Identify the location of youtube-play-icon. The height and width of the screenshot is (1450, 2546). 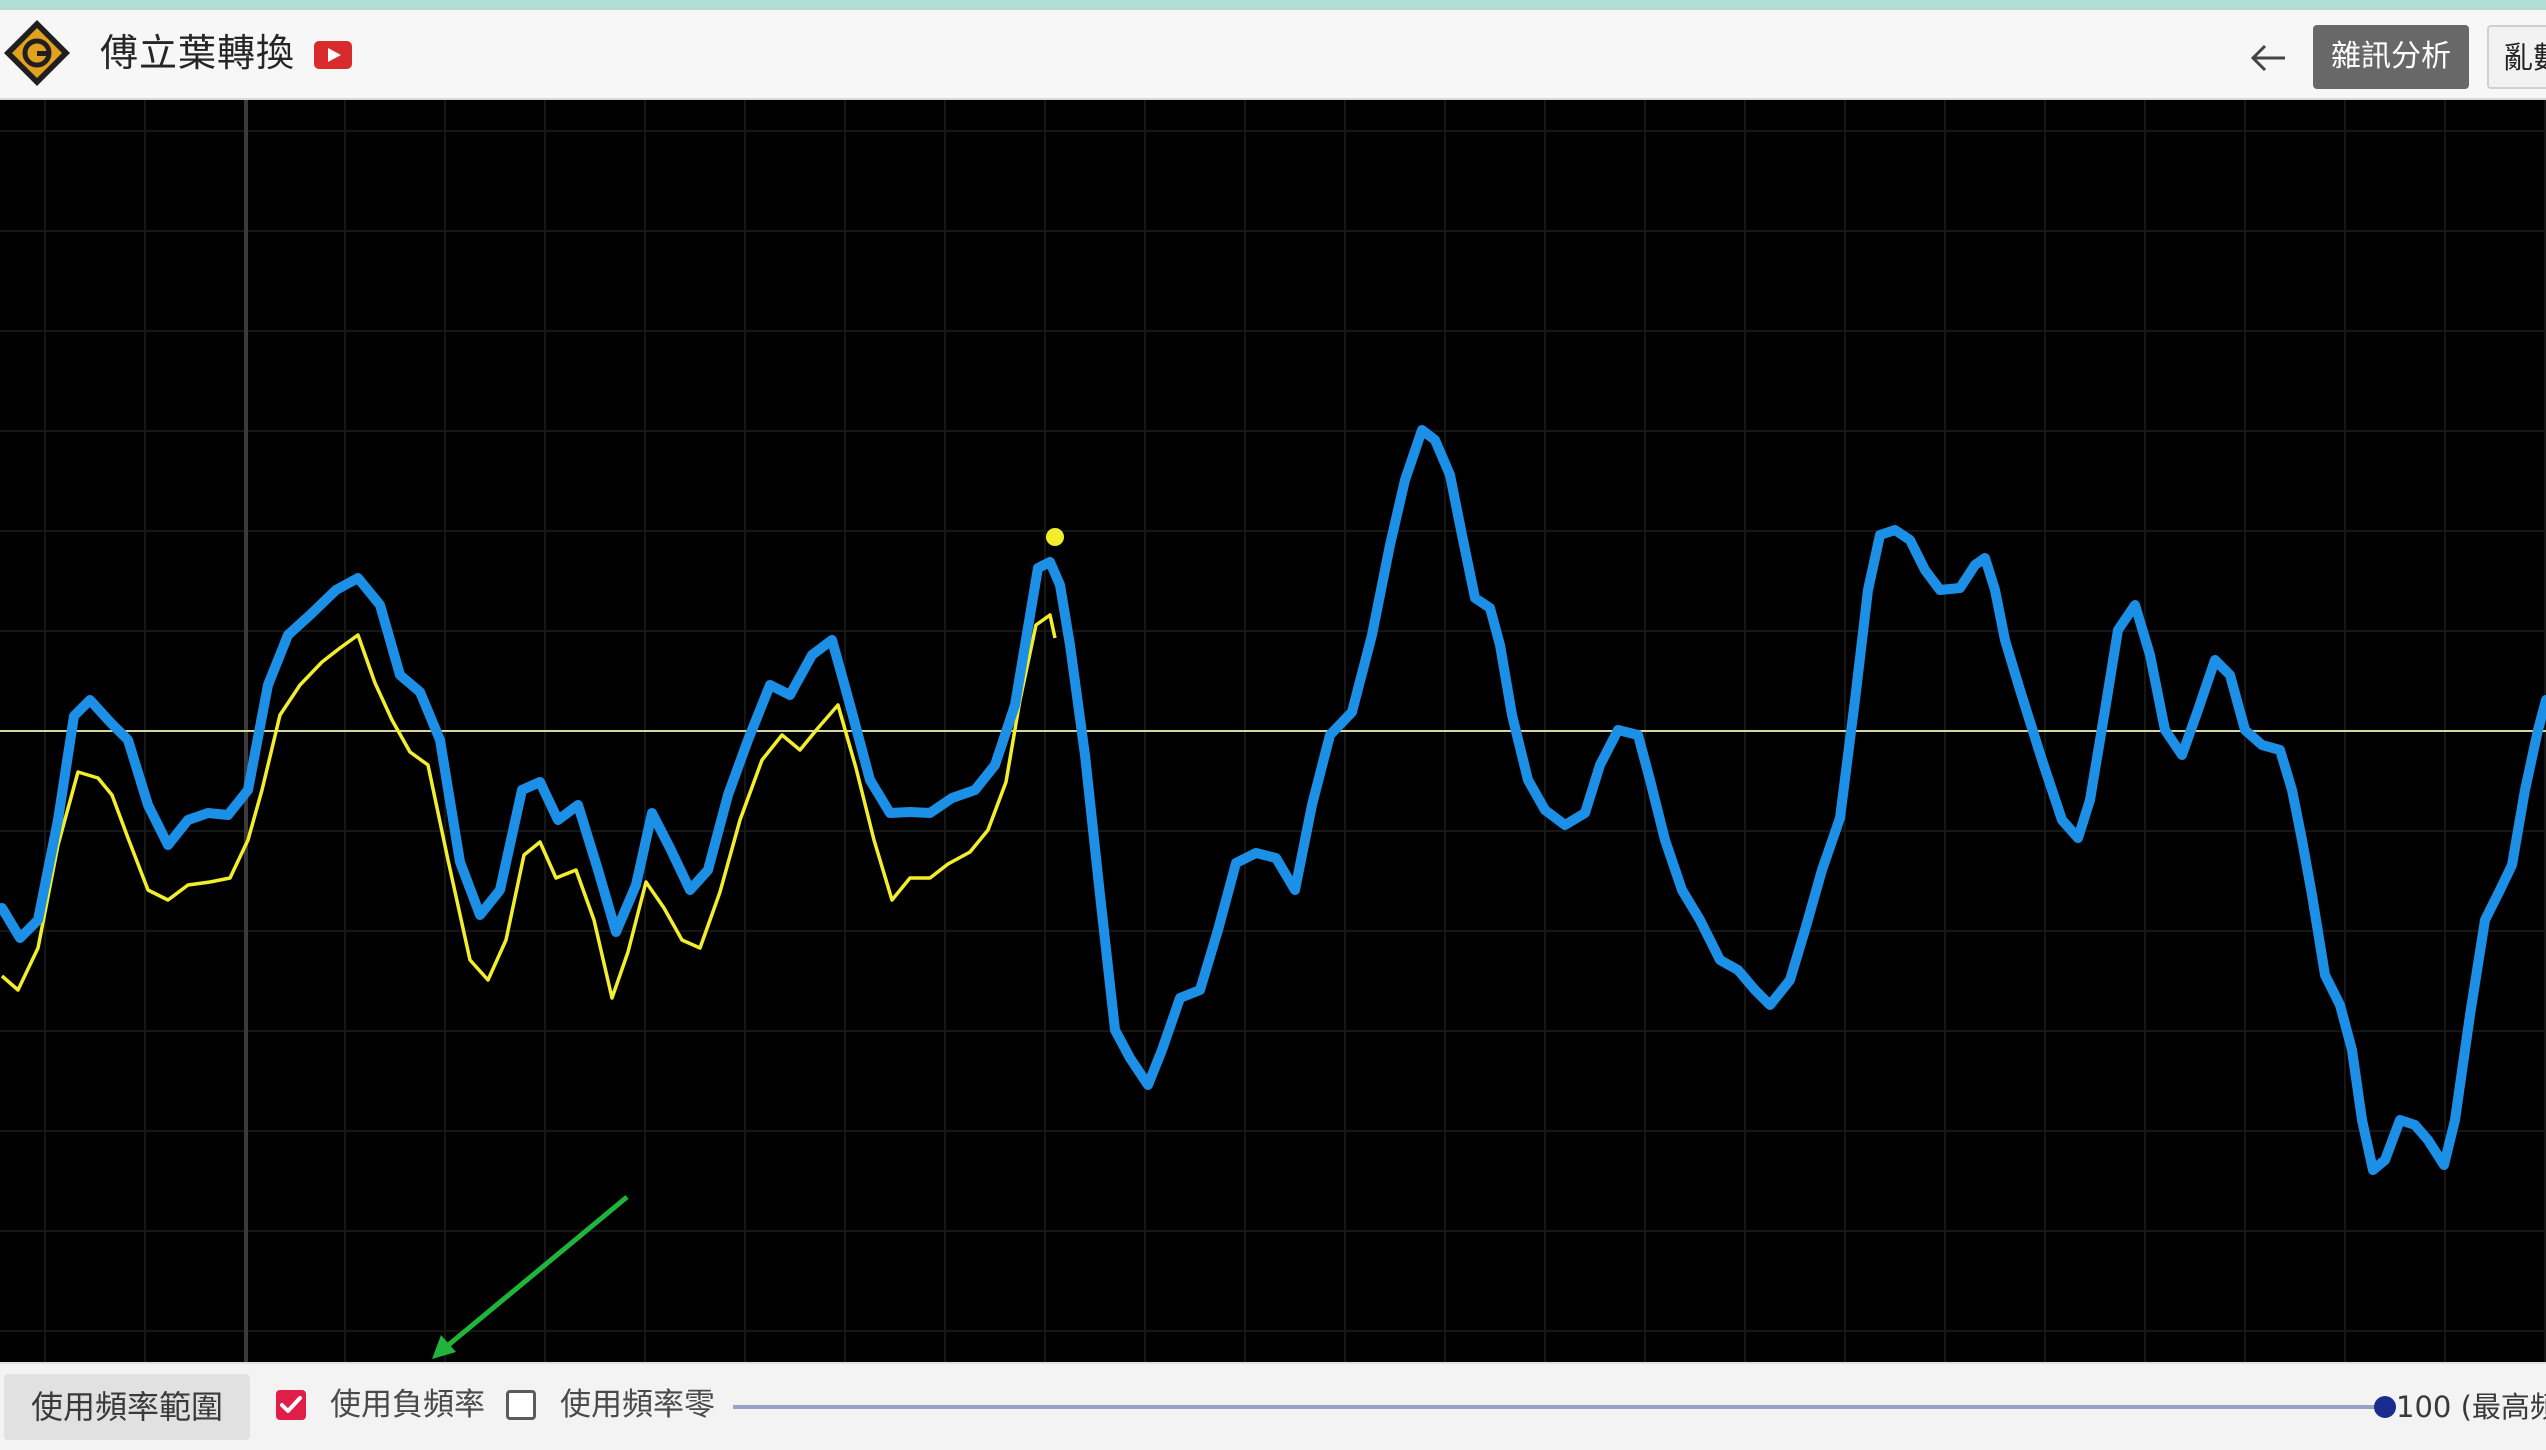
(333, 55).